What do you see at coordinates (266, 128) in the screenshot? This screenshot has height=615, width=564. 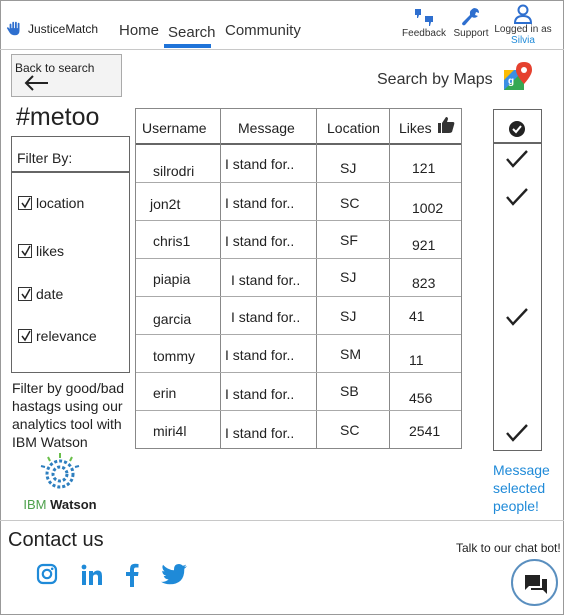 I see `header-message: Message` at bounding box center [266, 128].